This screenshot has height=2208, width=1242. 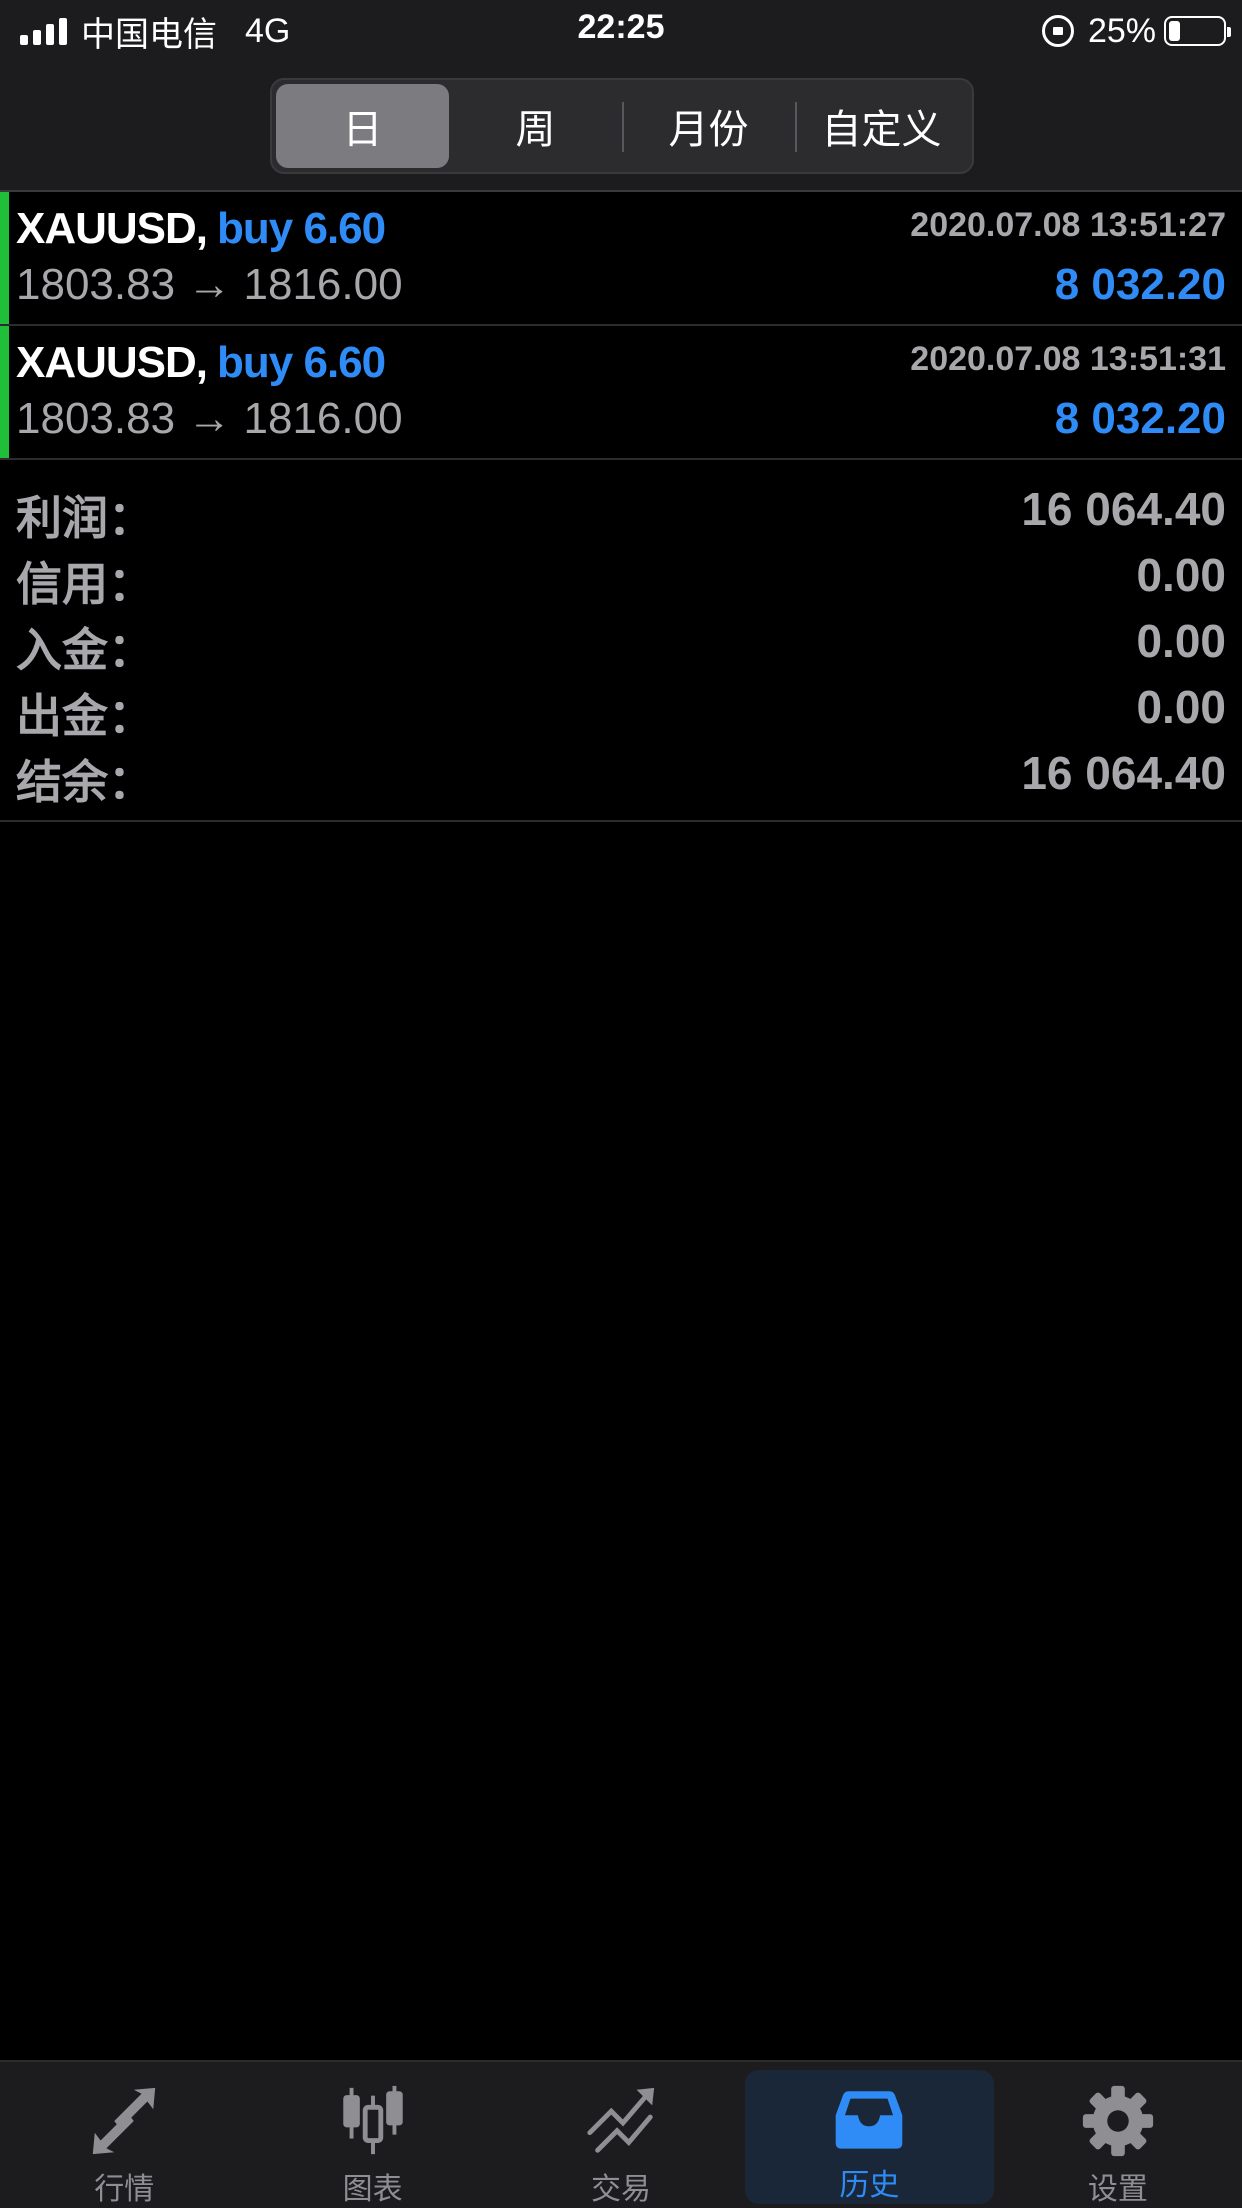 I want to click on summary-label: 信用：, so click(x=85, y=584).